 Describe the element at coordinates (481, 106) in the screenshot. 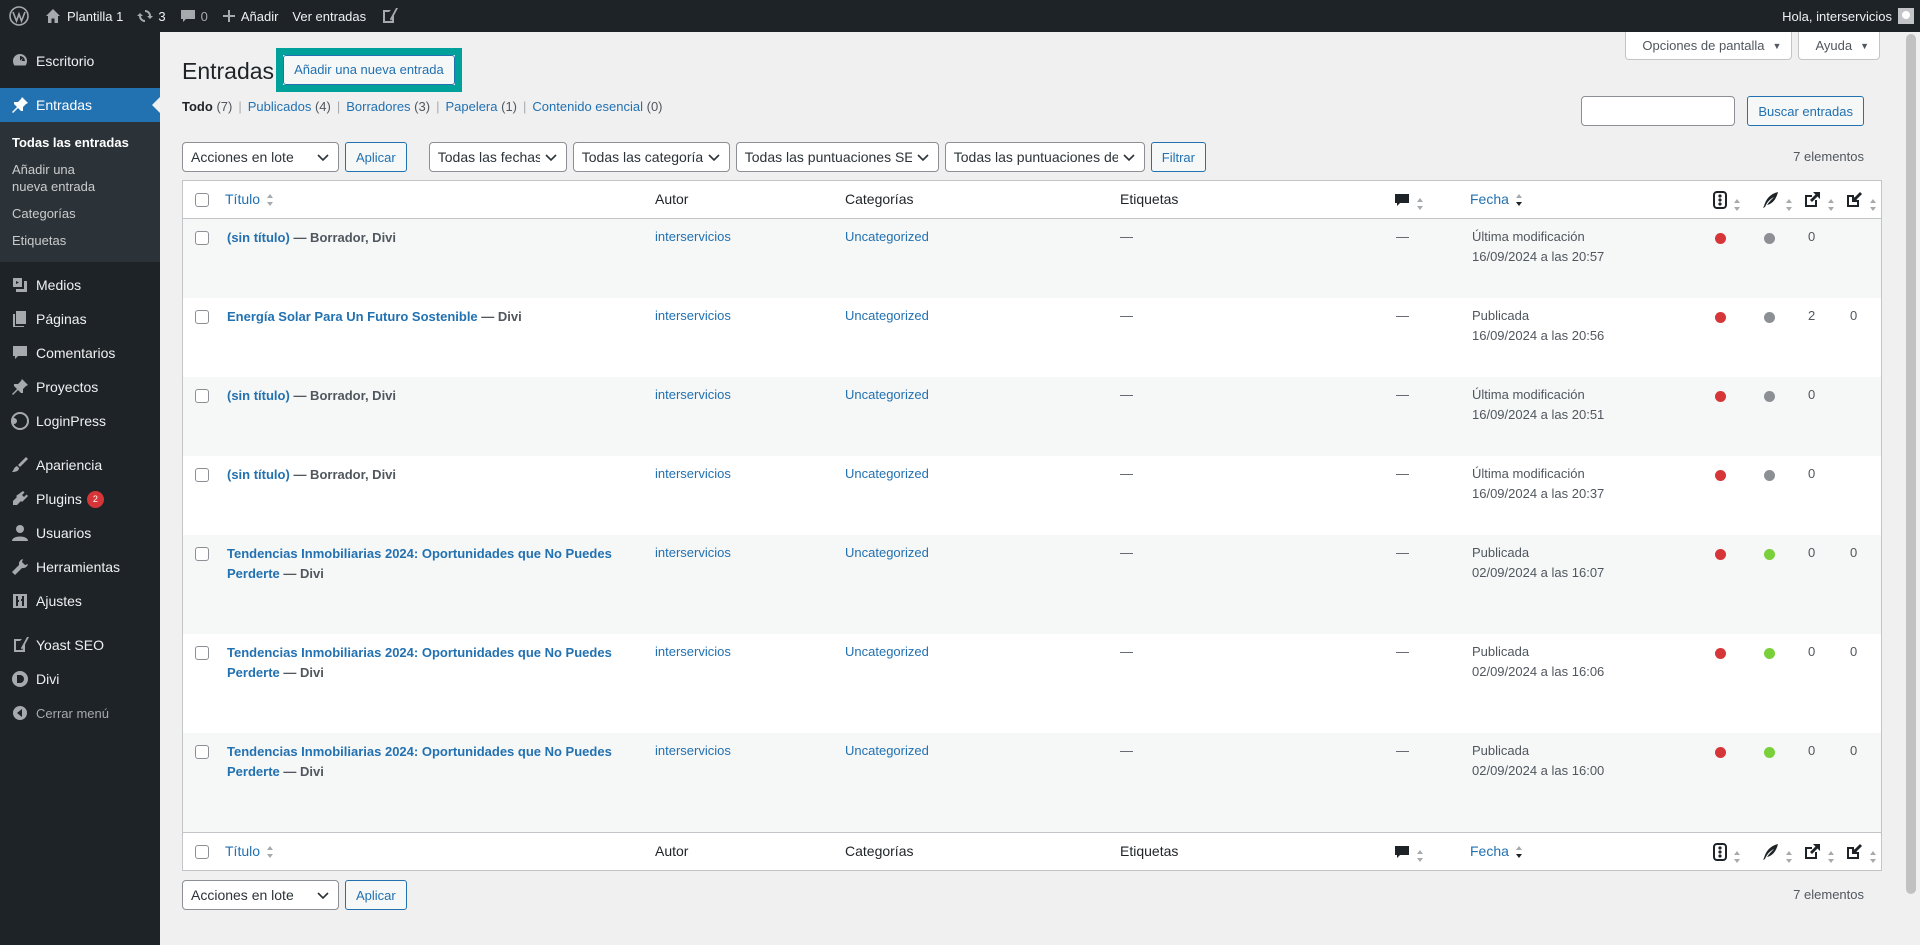

I see `view-trash: Papelera (1)` at that location.